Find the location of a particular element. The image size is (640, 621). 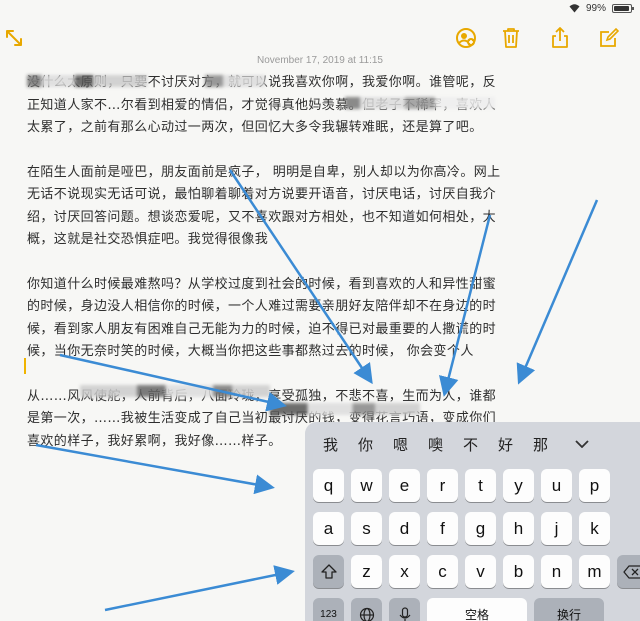

key-s: s is located at coordinates (366, 528).